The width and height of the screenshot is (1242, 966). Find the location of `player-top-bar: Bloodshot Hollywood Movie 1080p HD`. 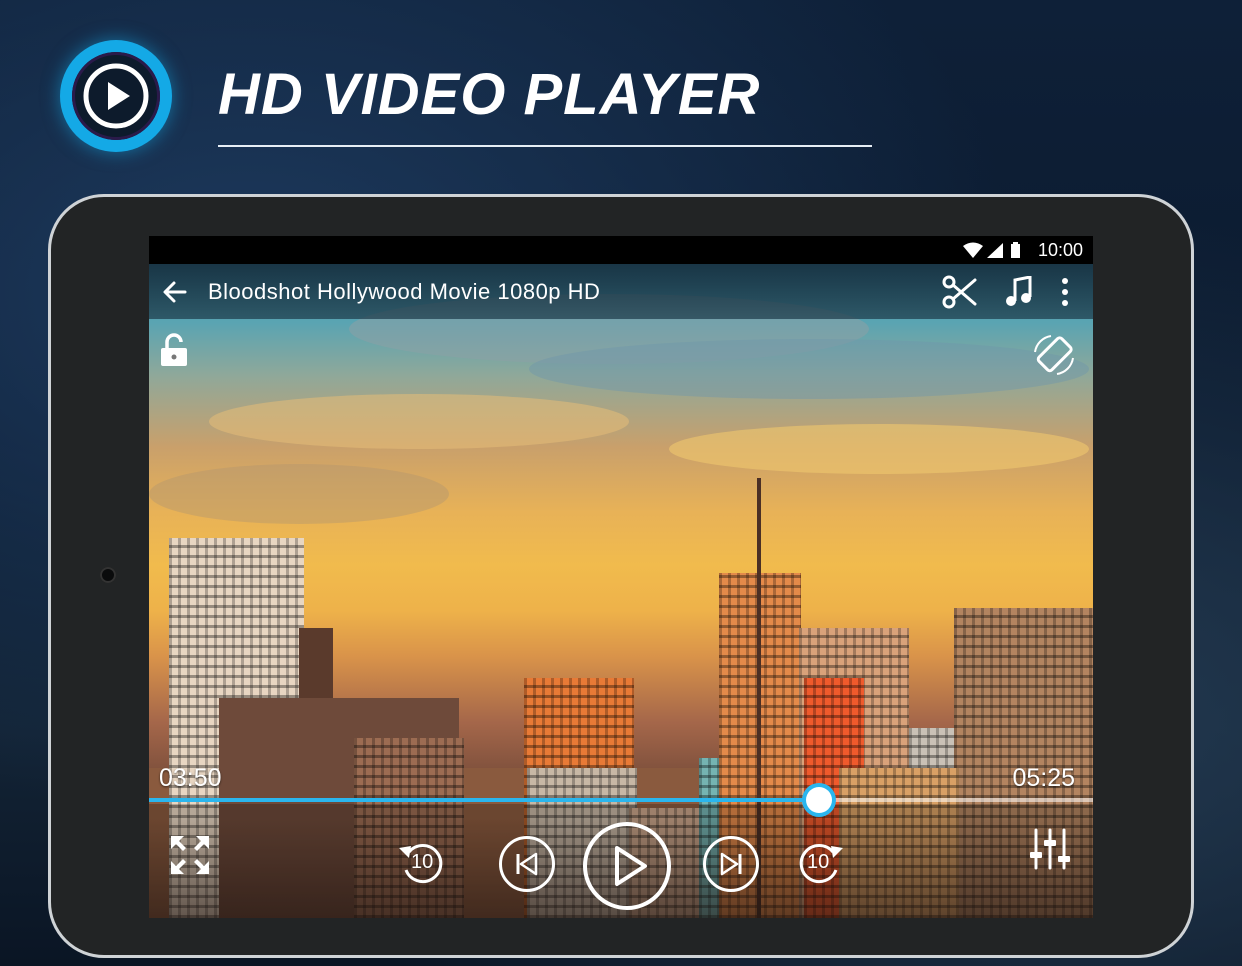

player-top-bar: Bloodshot Hollywood Movie 1080p HD is located at coordinates (621, 291).